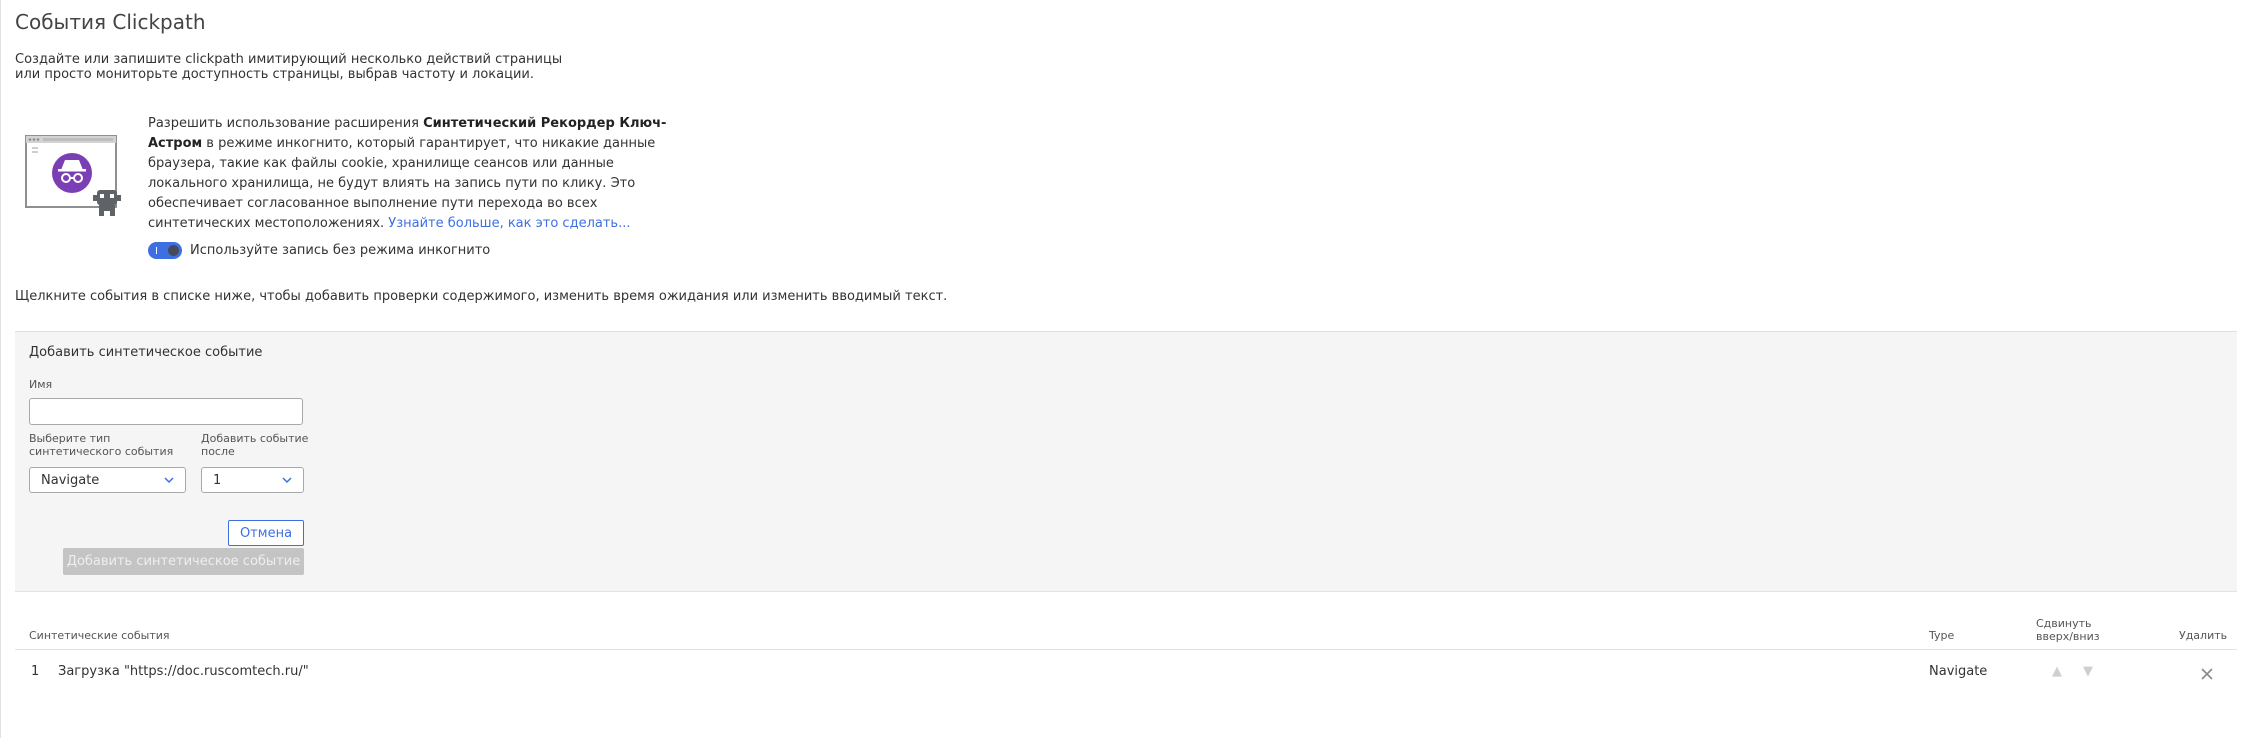  What do you see at coordinates (217, 480) in the screenshot?
I see `event-after-value: 1` at bounding box center [217, 480].